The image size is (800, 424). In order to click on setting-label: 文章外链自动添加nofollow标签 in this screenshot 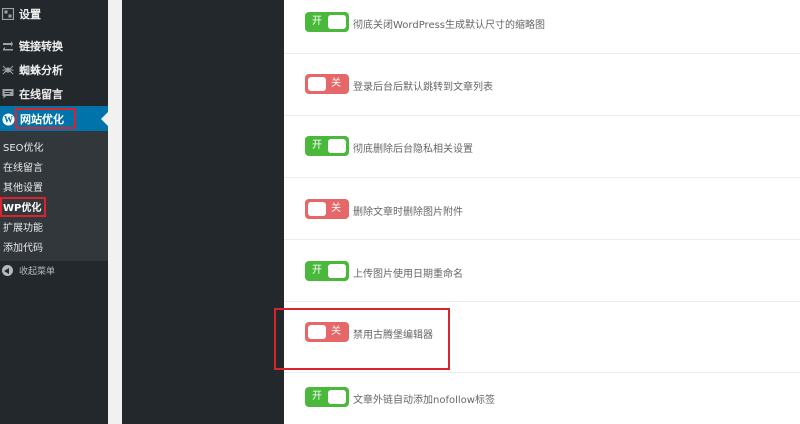, I will do `click(424, 400)`.